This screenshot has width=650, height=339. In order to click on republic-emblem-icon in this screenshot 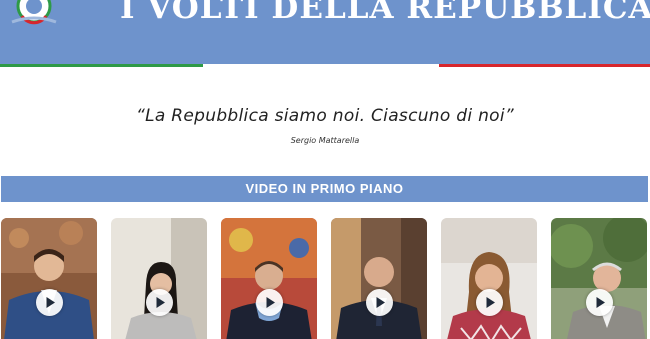, I will do `click(34, 14)`.